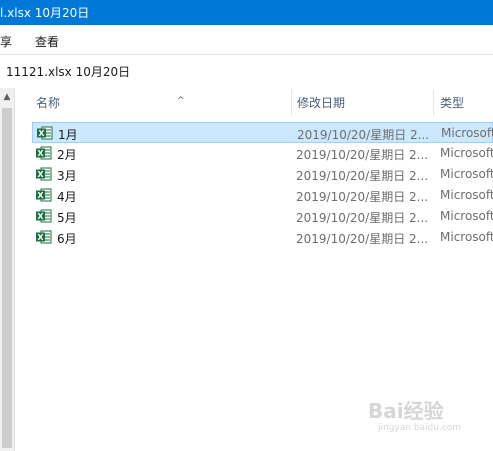 Image resolution: width=493 pixels, height=451 pixels. What do you see at coordinates (67, 218) in the screenshot?
I see `file-name: 5月` at bounding box center [67, 218].